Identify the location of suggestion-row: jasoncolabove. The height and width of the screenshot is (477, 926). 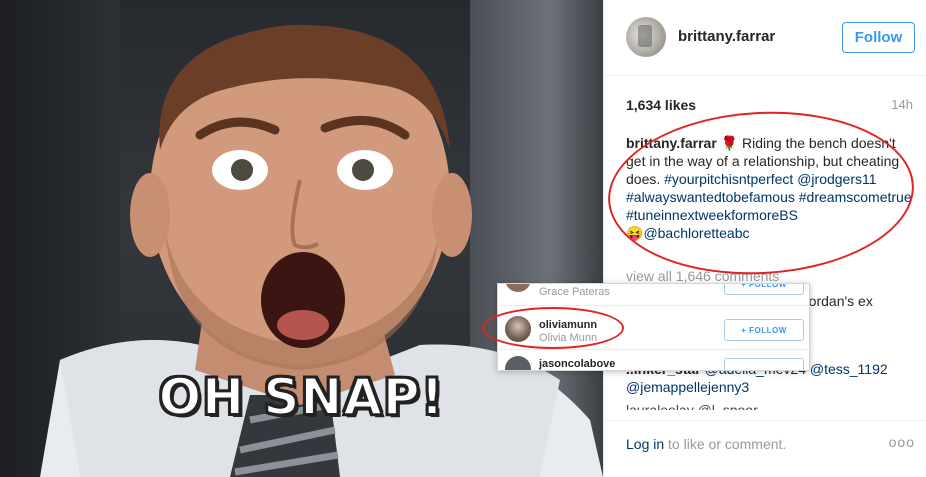
(653, 360).